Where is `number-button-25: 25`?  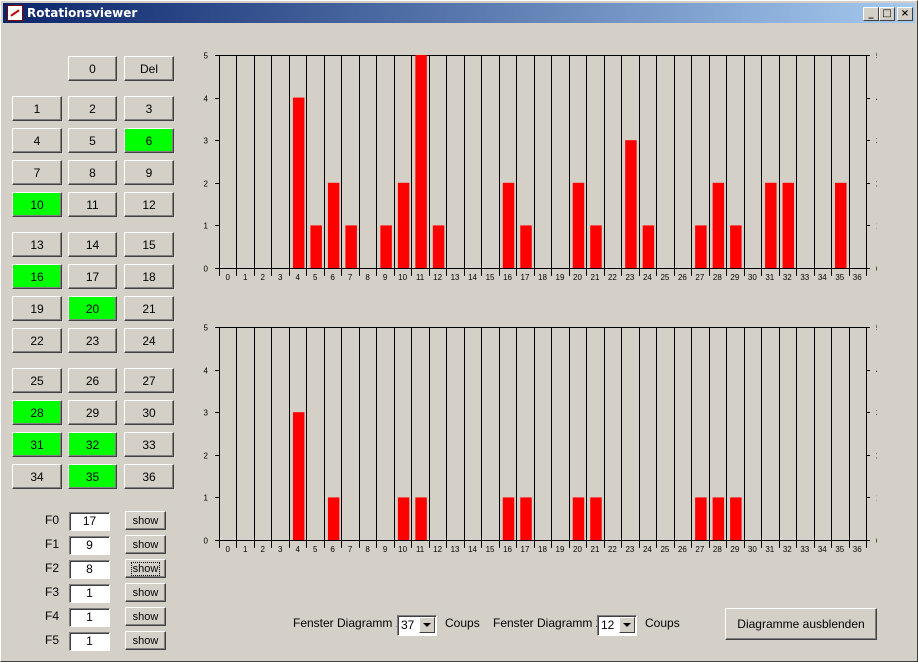 number-button-25: 25 is located at coordinates (37, 380).